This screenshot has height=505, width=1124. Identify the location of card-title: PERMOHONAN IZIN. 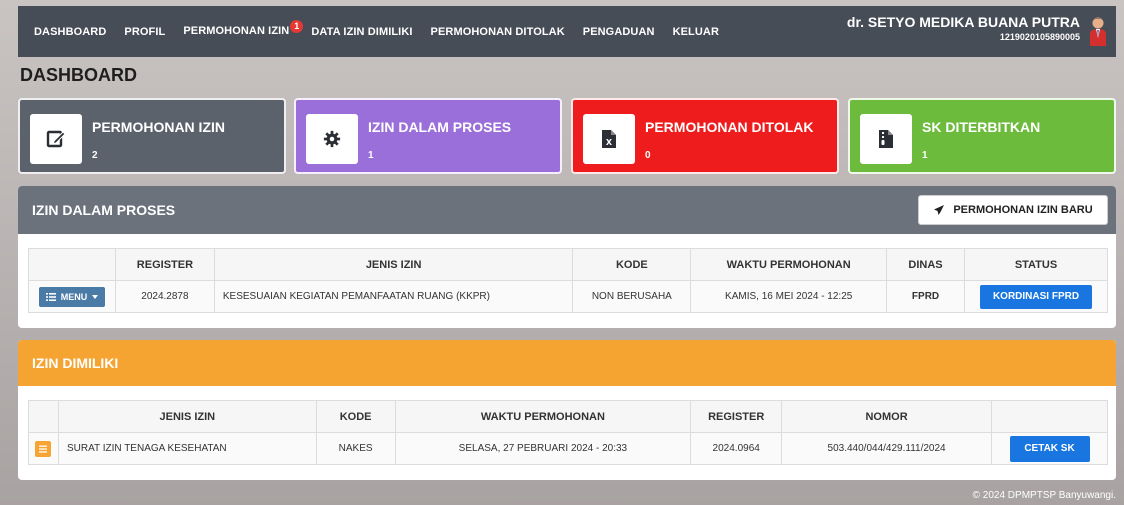
(158, 127).